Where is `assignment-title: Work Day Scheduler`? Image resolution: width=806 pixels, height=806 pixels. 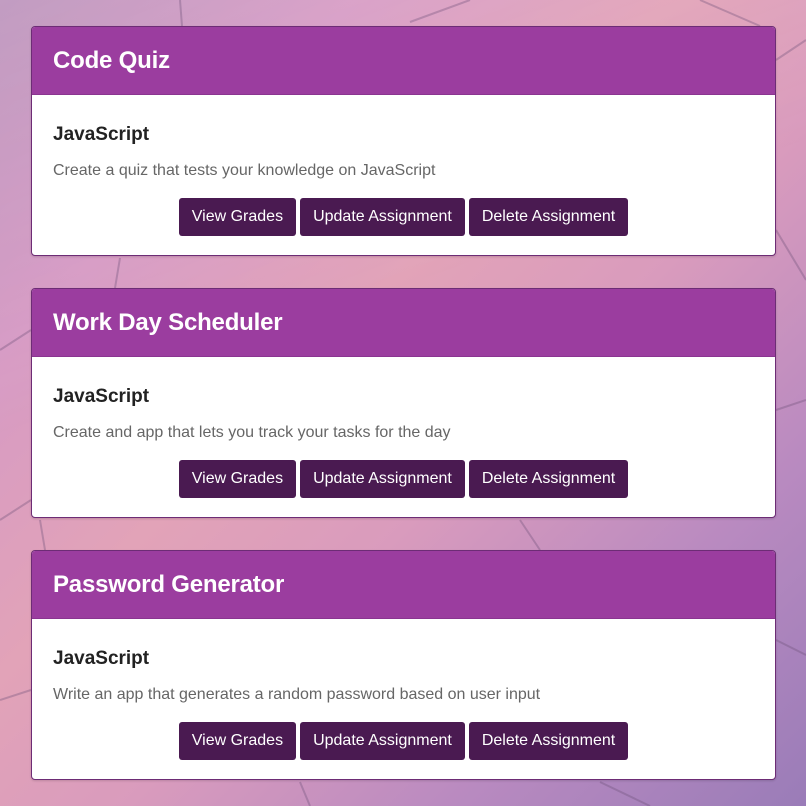 assignment-title: Work Day Scheduler is located at coordinates (168, 322).